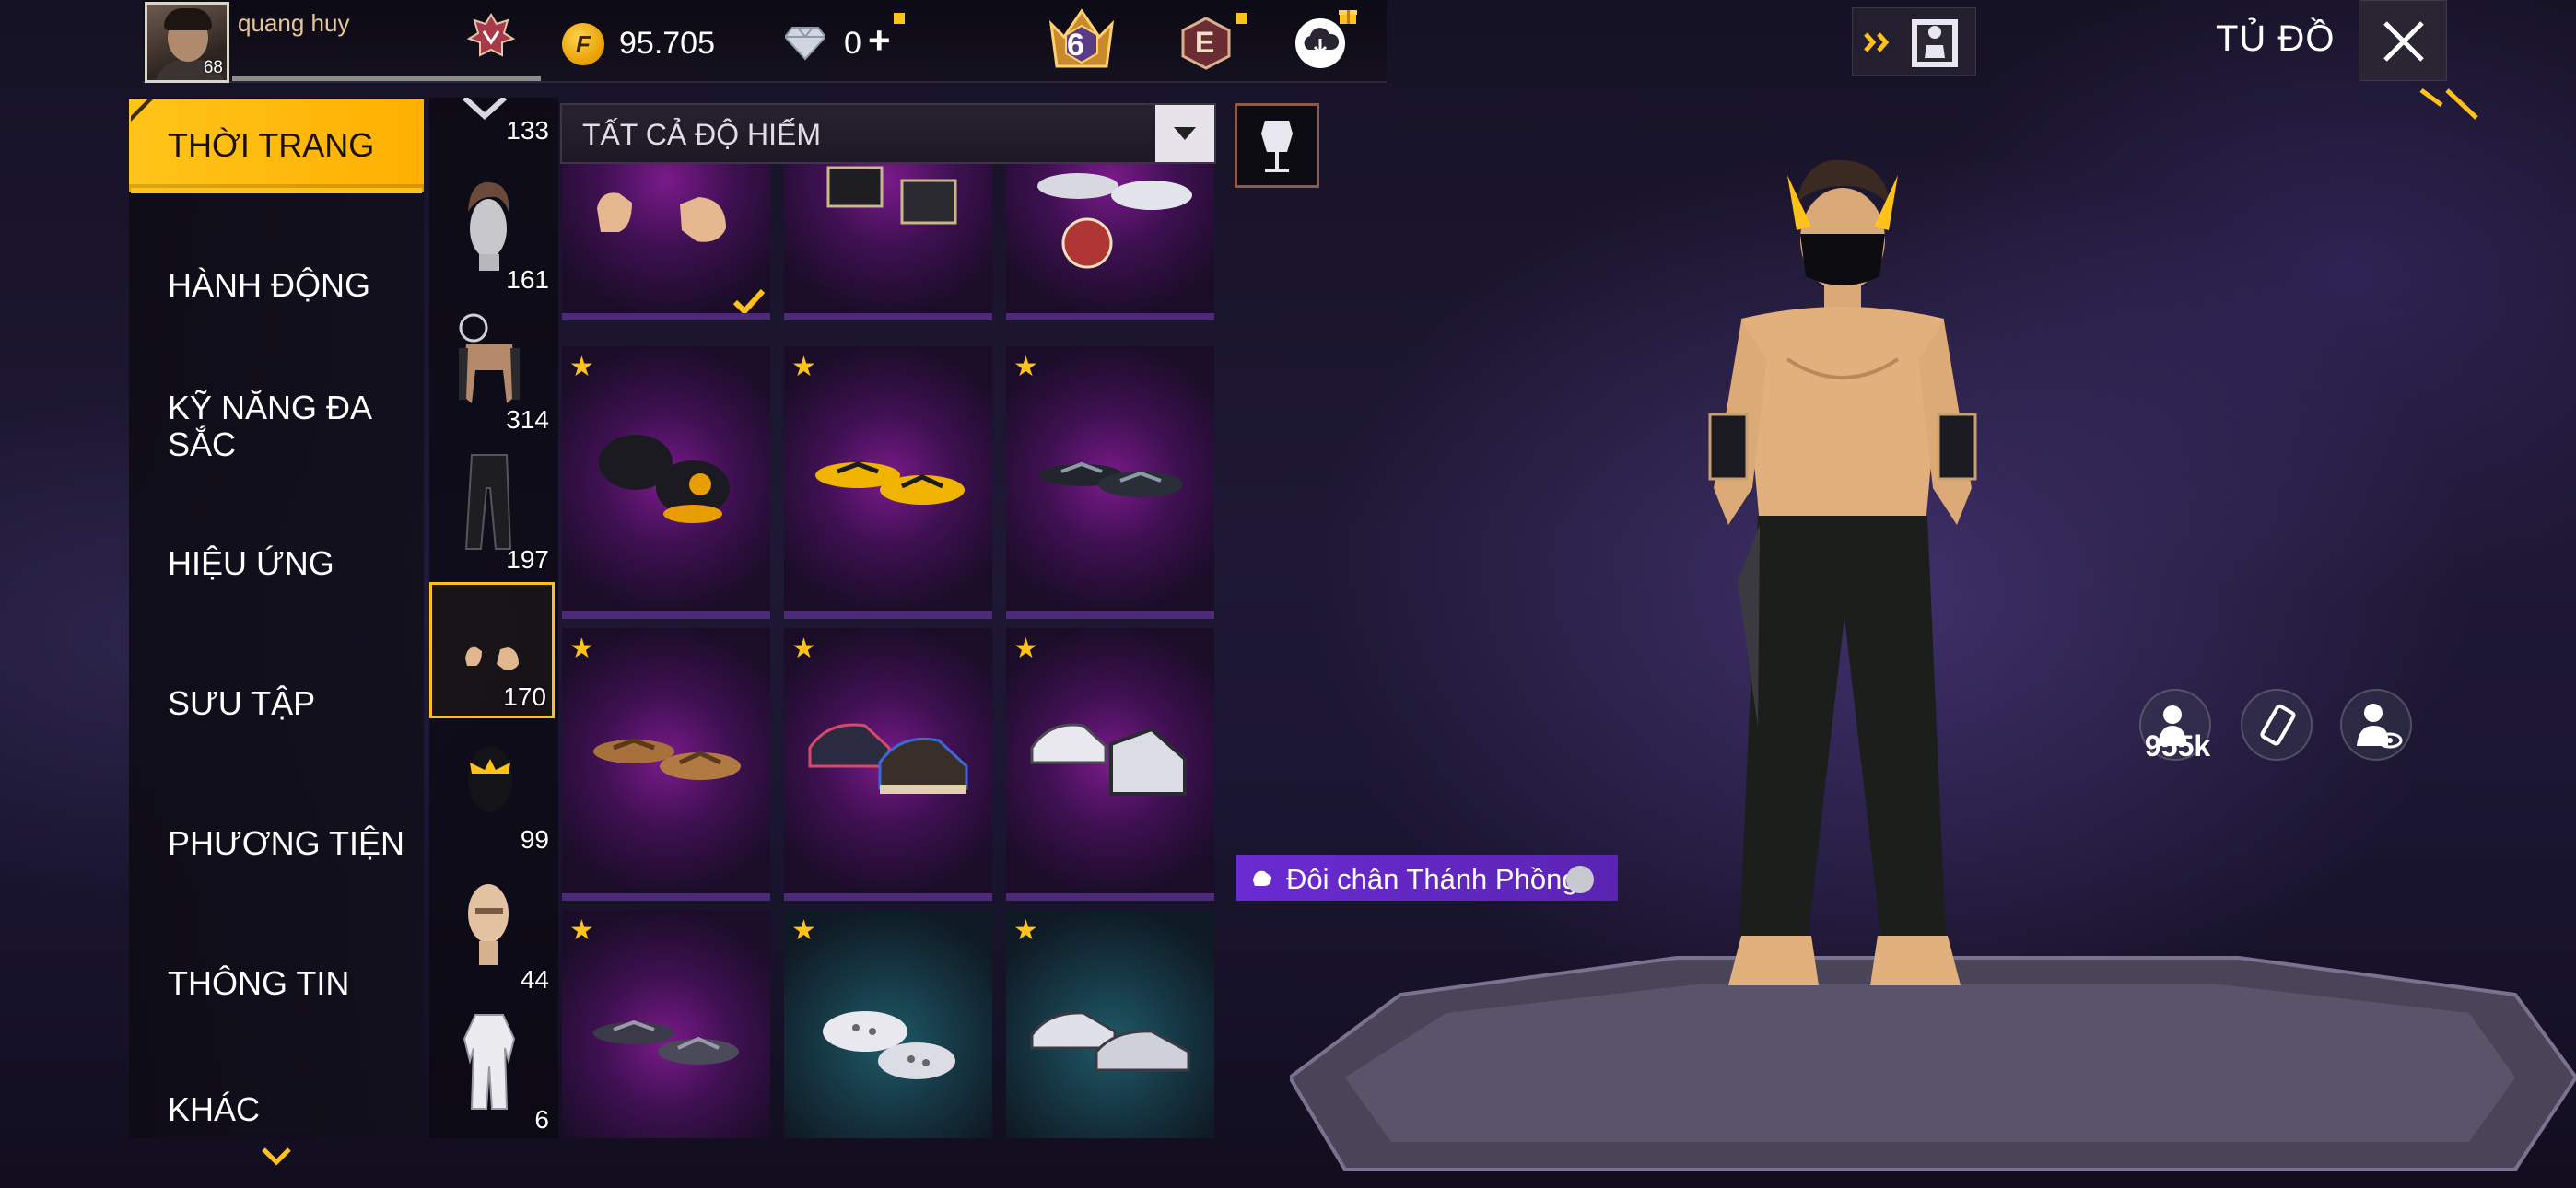  What do you see at coordinates (527, 279) in the screenshot?
I see `subcategory-count: 161` at bounding box center [527, 279].